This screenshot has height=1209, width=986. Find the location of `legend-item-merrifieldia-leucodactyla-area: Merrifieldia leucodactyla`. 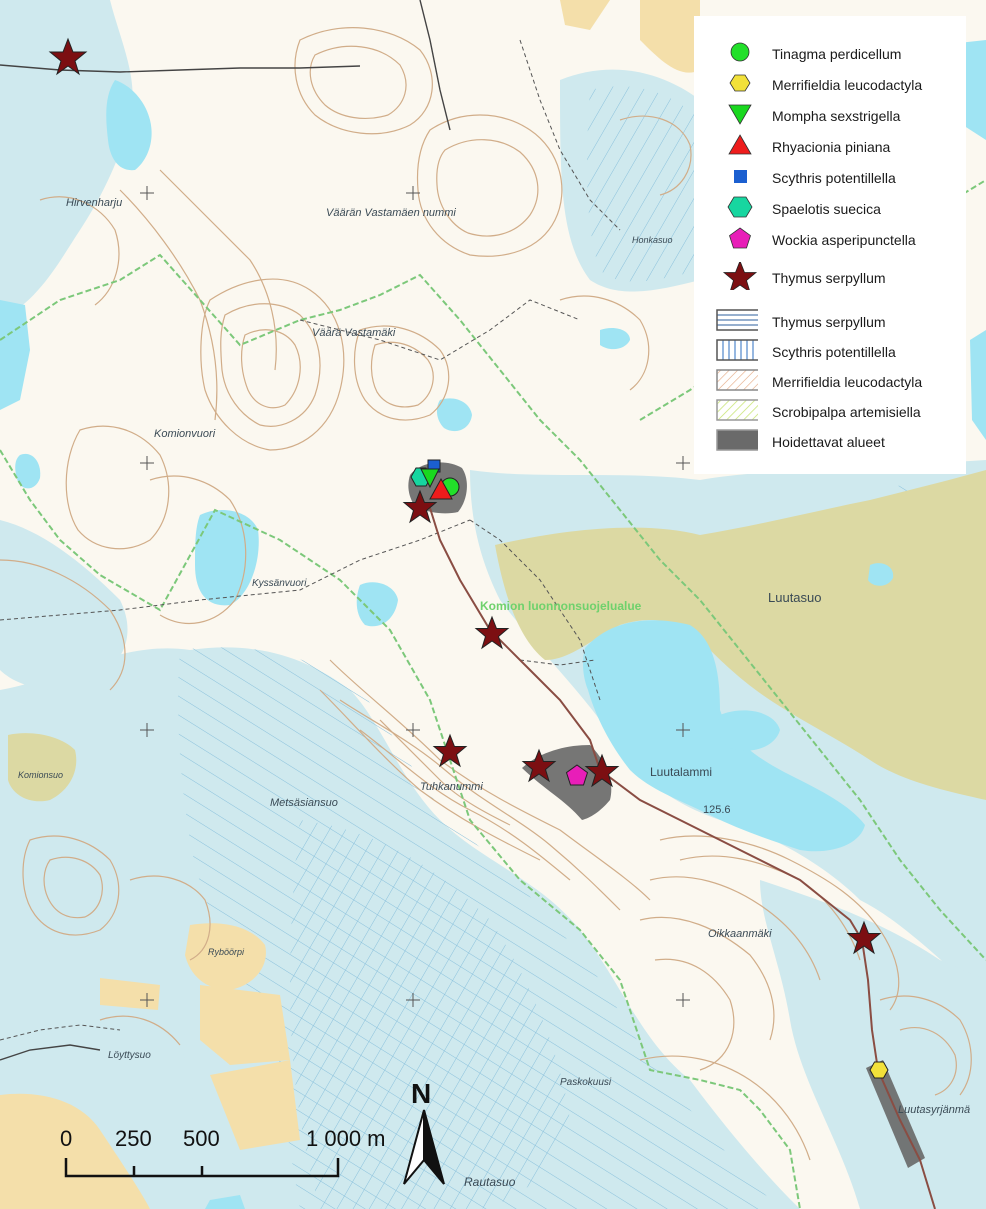

legend-item-merrifieldia-leucodactyla-area: Merrifieldia leucodactyla is located at coordinates (830, 382).